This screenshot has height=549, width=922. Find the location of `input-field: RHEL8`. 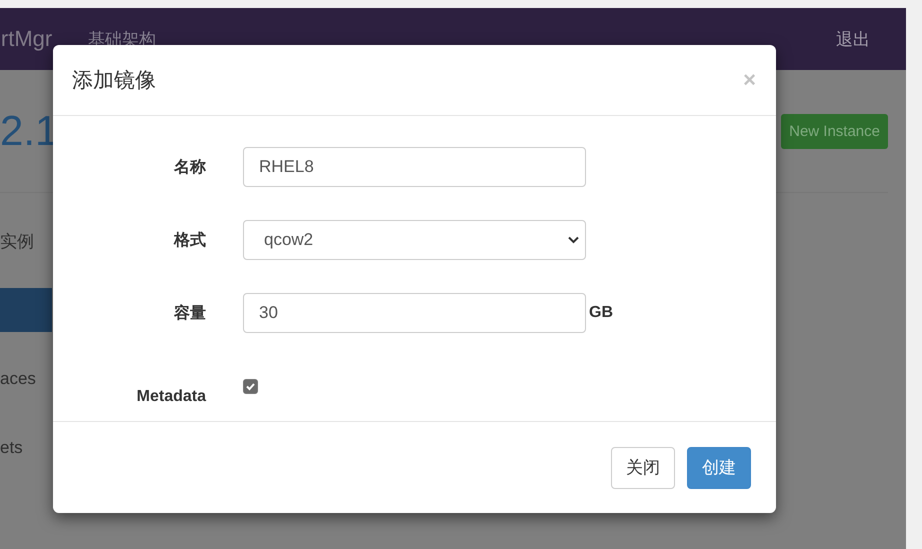

input-field: RHEL8 is located at coordinates (414, 167).